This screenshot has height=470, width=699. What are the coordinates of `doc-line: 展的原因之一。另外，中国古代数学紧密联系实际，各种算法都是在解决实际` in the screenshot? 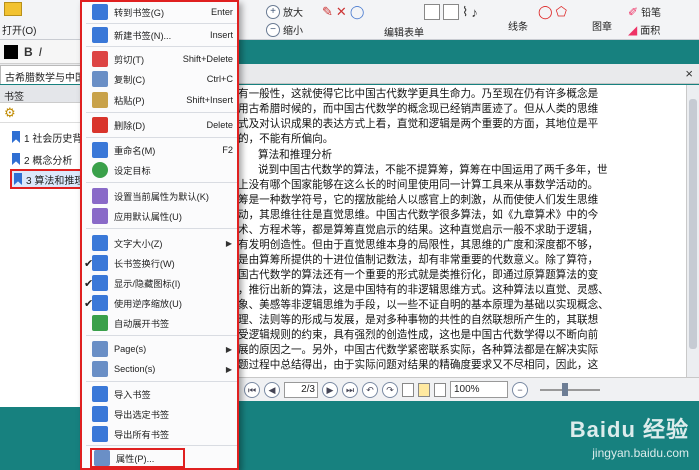 It's located at (418, 350).